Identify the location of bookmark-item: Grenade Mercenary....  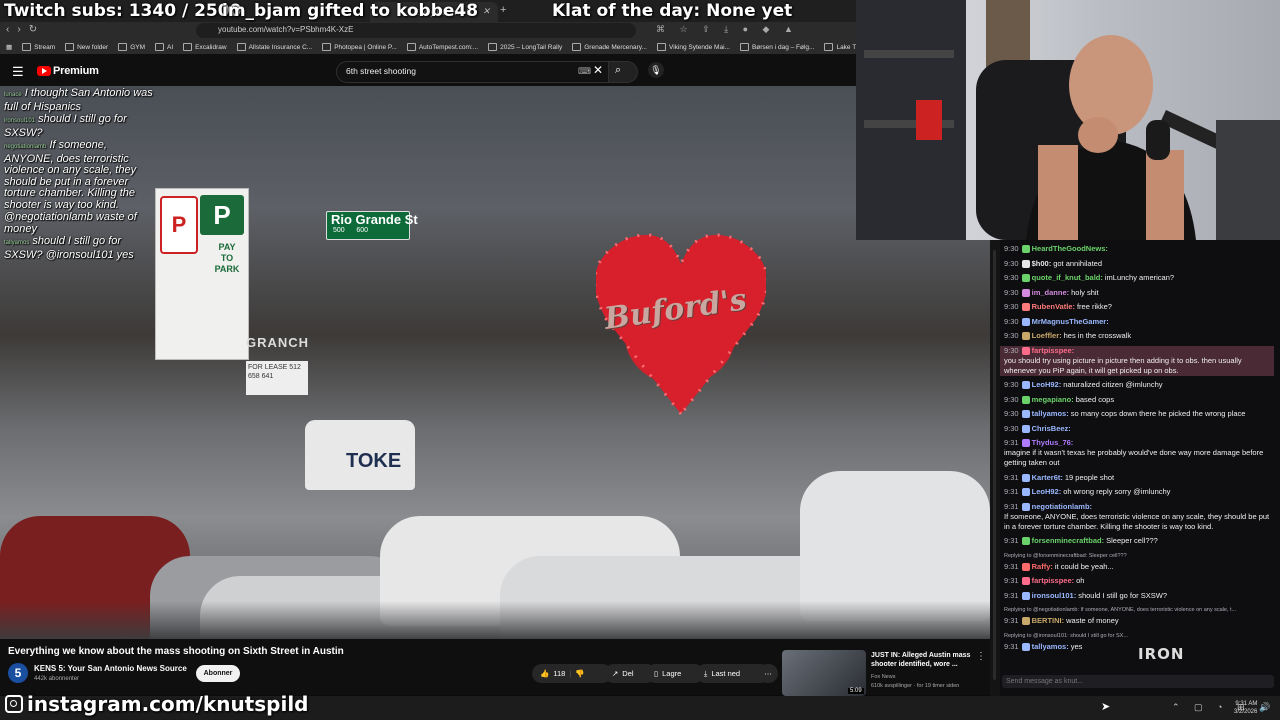
(609, 47).